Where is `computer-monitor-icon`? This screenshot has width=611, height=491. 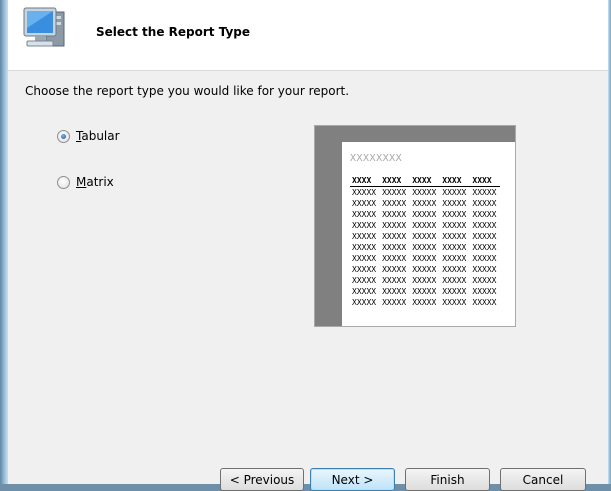 computer-monitor-icon is located at coordinates (44, 27).